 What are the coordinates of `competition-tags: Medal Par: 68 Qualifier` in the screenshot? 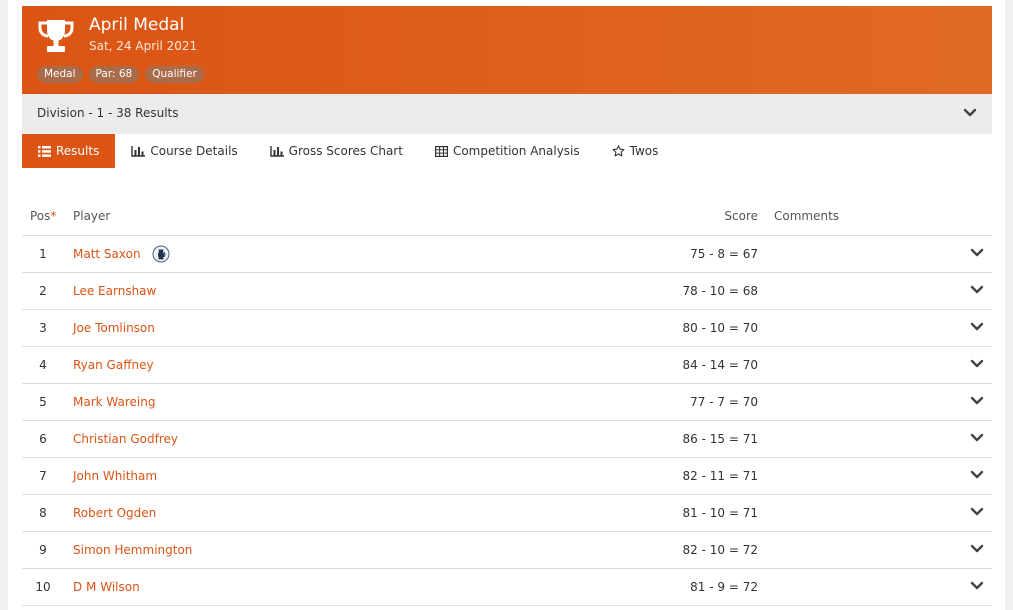 It's located at (120, 74).